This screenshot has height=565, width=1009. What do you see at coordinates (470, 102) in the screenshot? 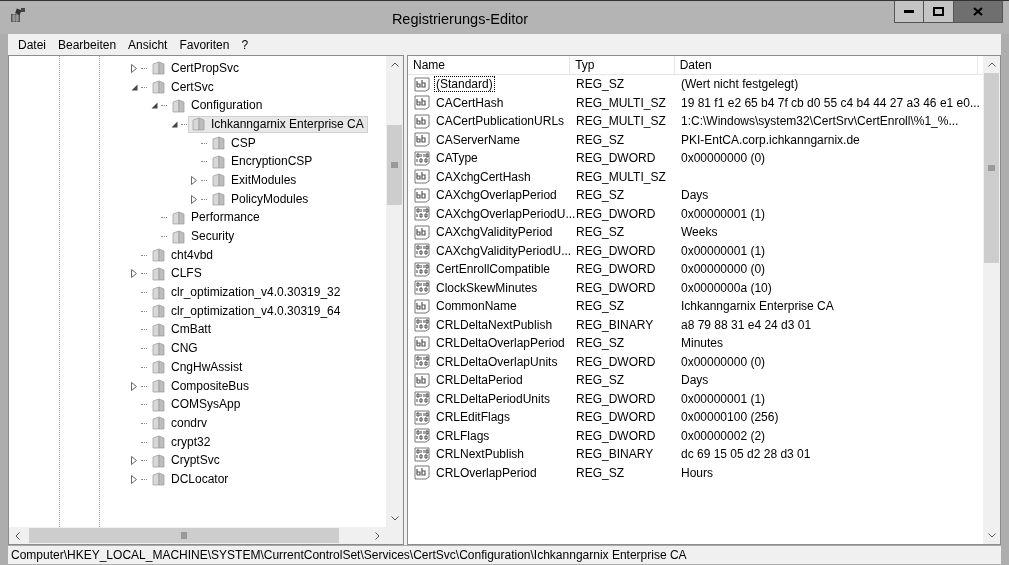
I see `value-name: CACertHash` at bounding box center [470, 102].